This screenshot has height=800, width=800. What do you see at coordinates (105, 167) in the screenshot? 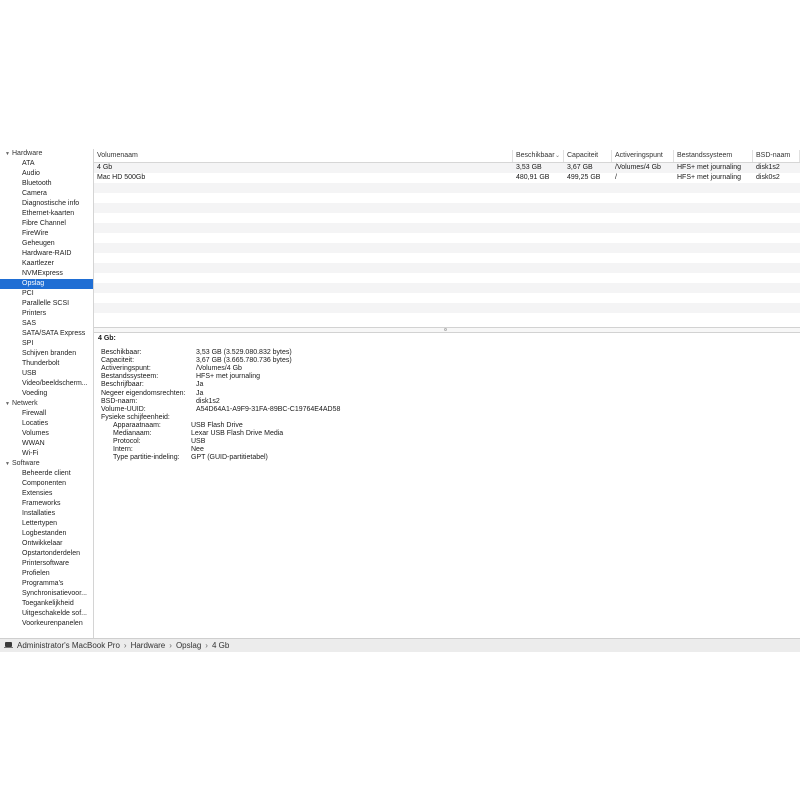
I see `table-cell-volumenaam: 4 Gb` at bounding box center [105, 167].